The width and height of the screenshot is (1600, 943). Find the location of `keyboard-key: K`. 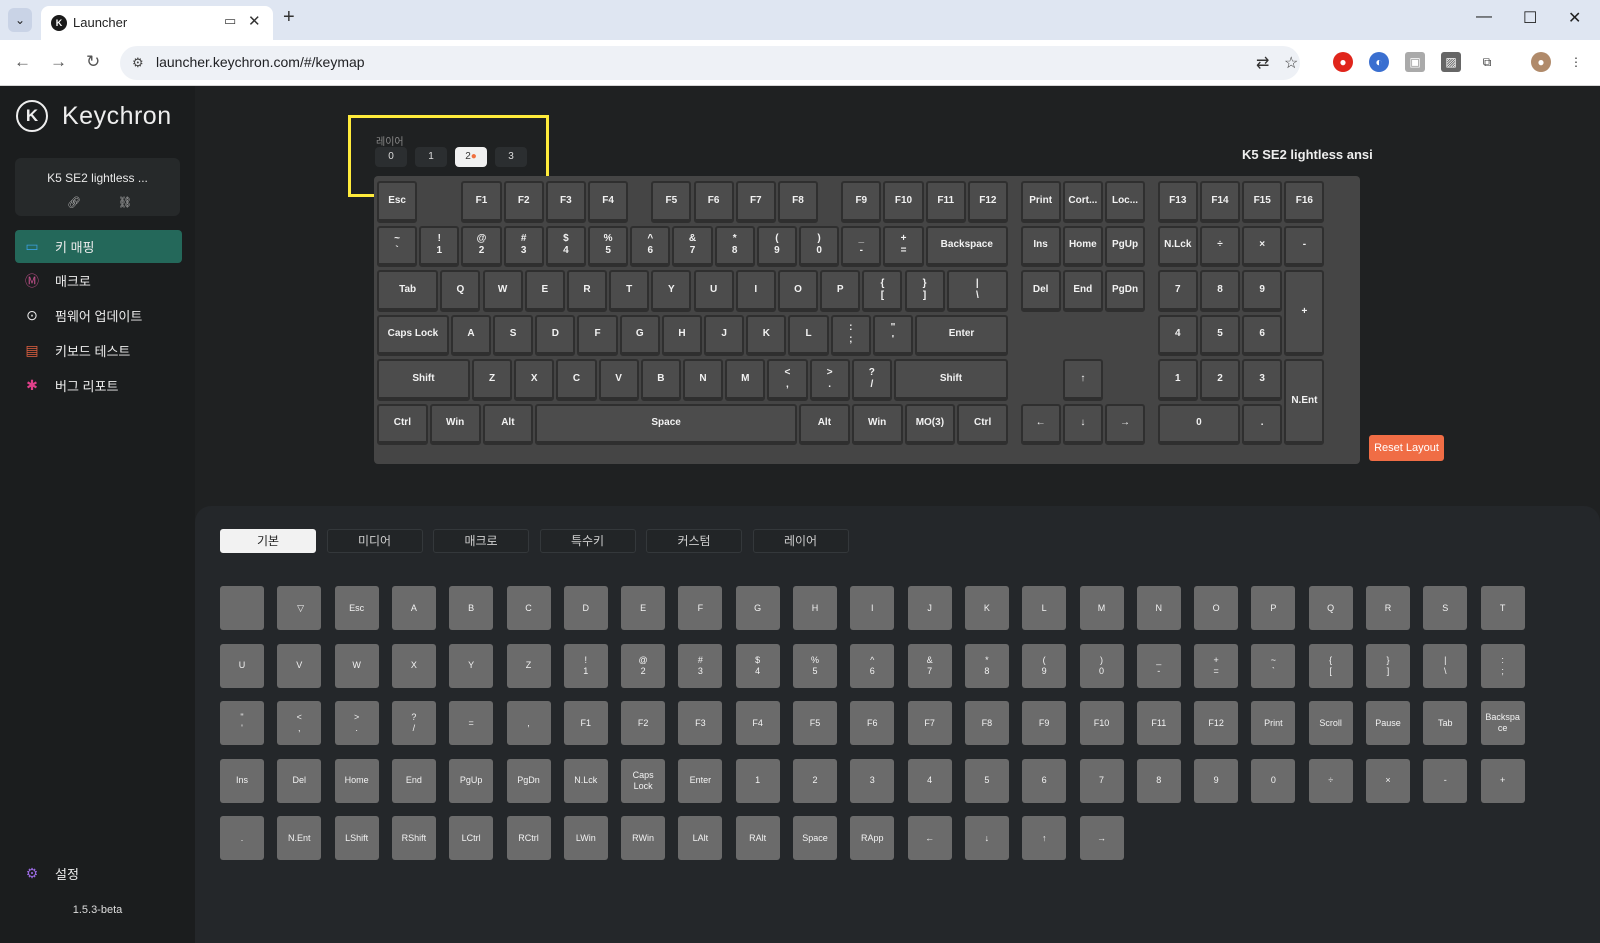

keyboard-key: K is located at coordinates (766, 335).